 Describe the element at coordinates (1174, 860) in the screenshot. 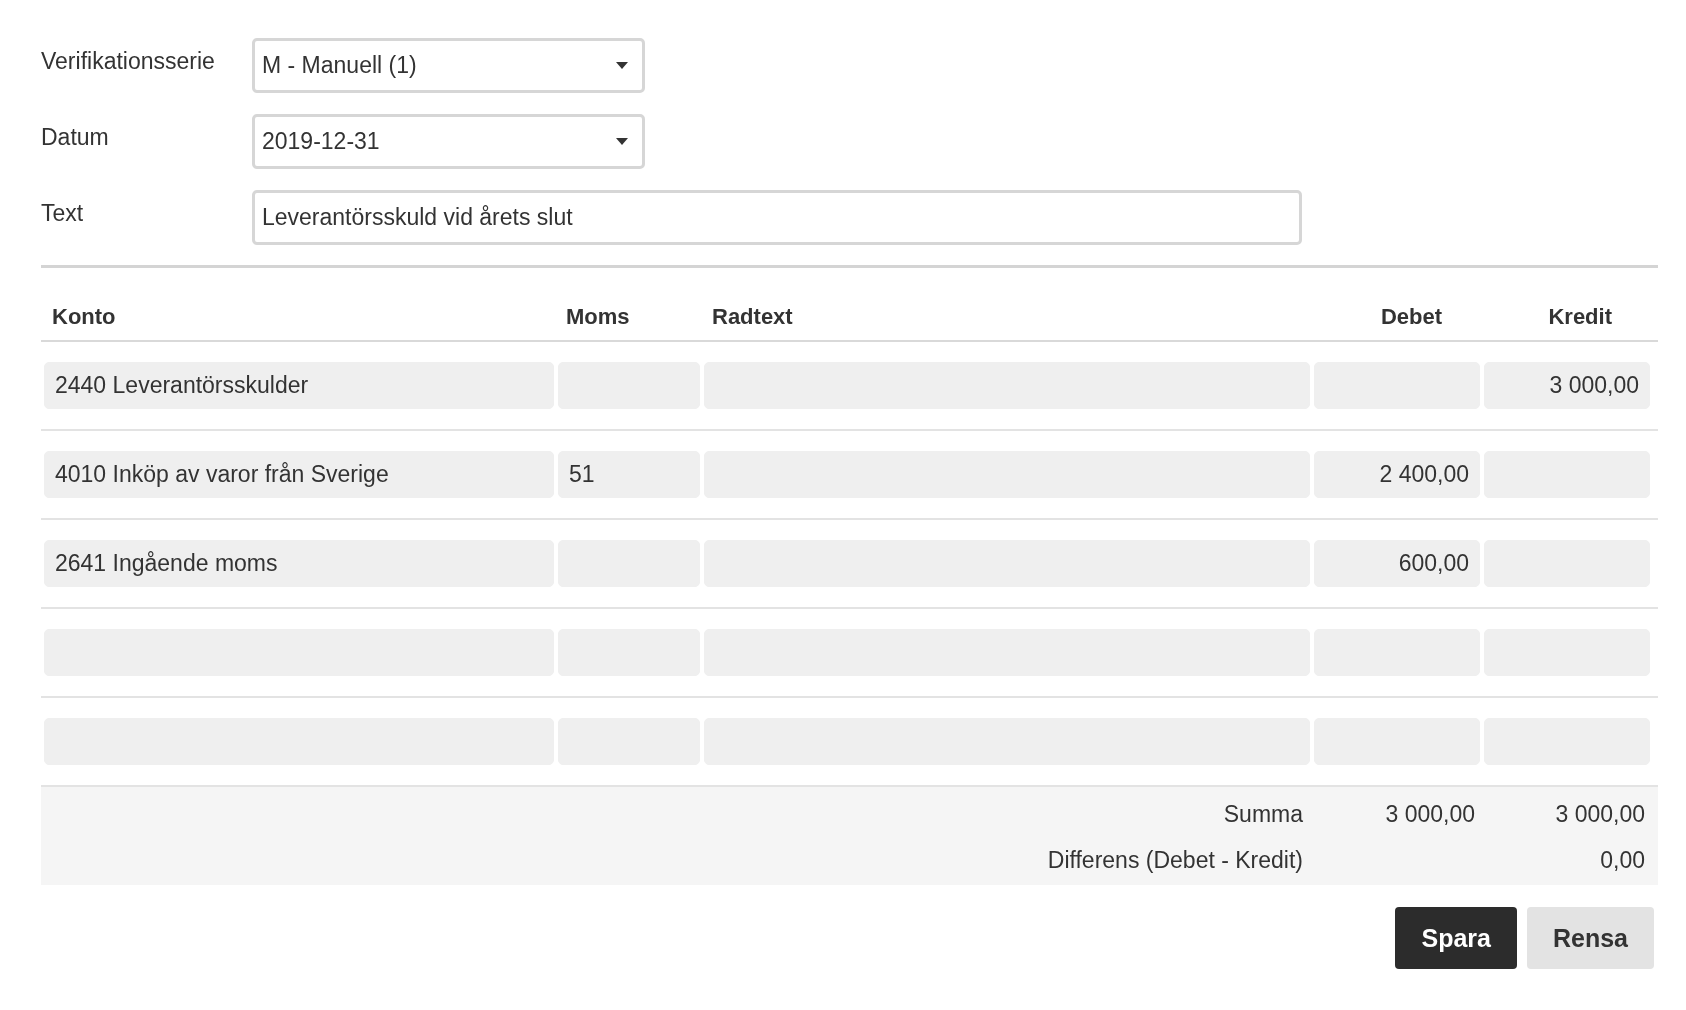

I see `summary-label: Differens (Debet - Kredit)` at that location.